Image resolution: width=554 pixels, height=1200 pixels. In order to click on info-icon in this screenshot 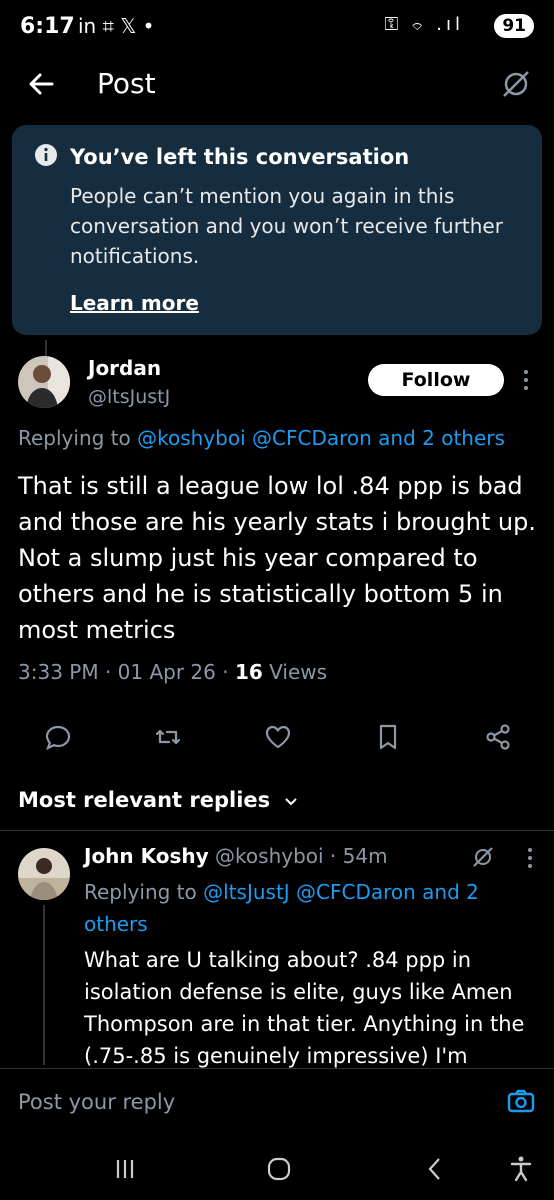, I will do `click(46, 155)`.